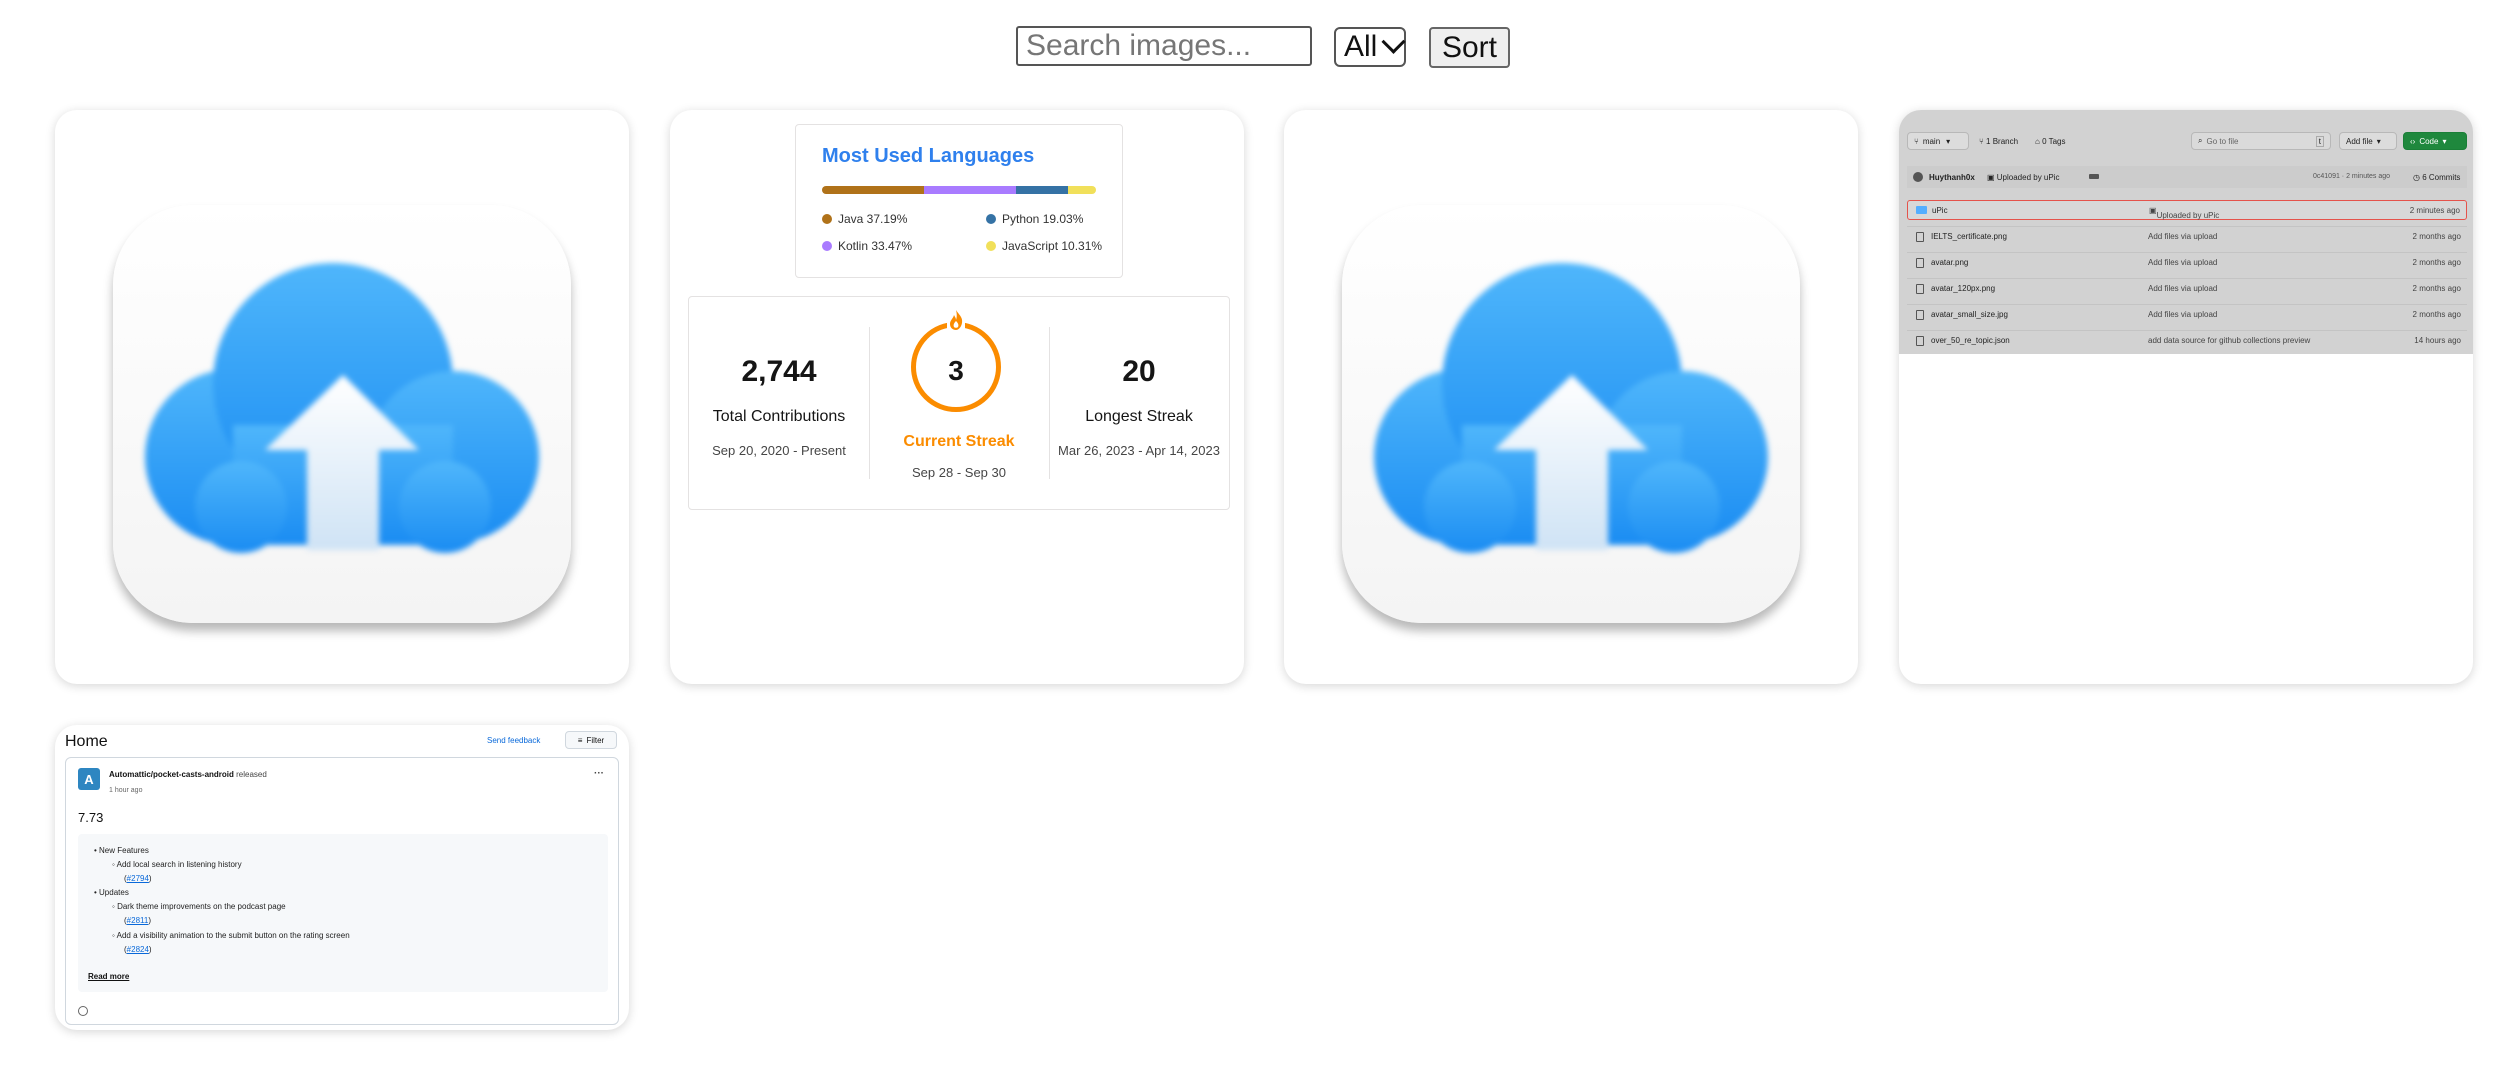 This screenshot has width=2514, height=1074. I want to click on file-name: IELTS_certificate.png, so click(1969, 236).